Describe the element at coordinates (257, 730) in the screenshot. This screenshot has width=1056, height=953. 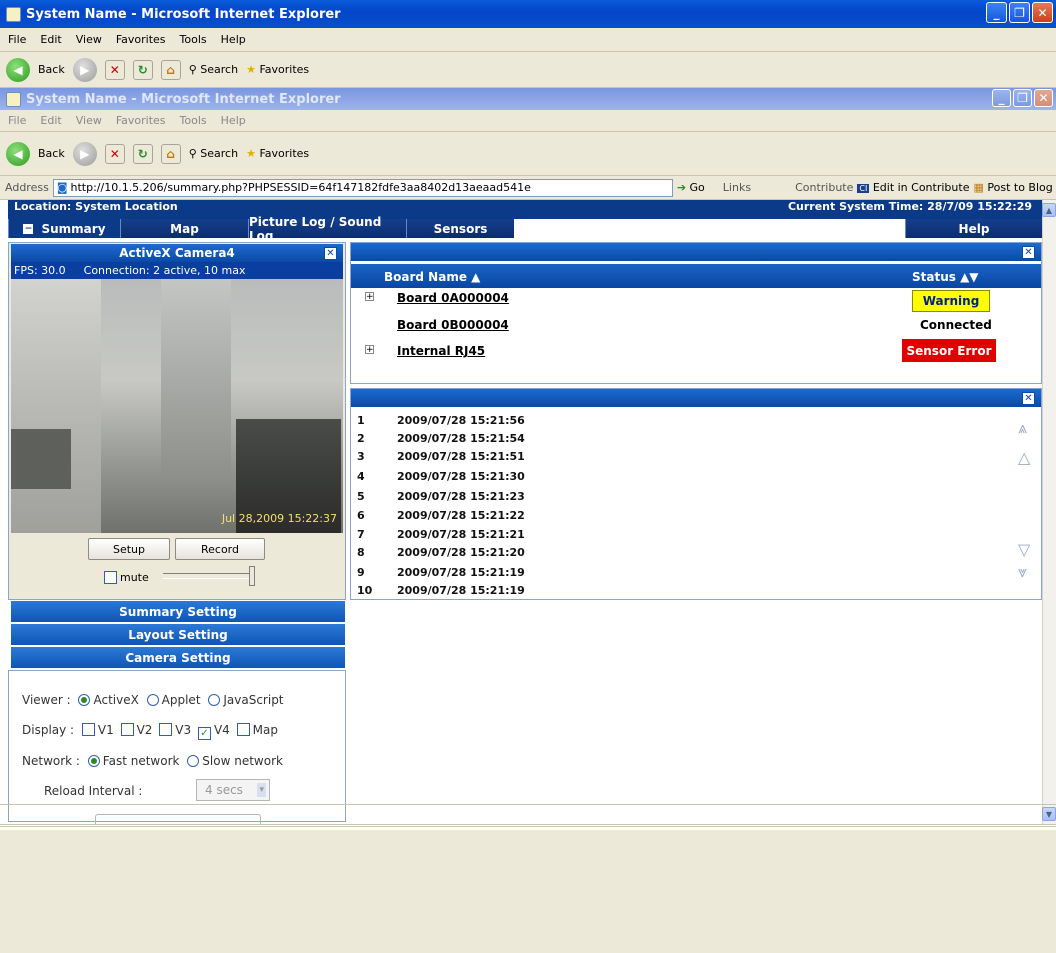
I see `display-map-checkbox: Map` at that location.